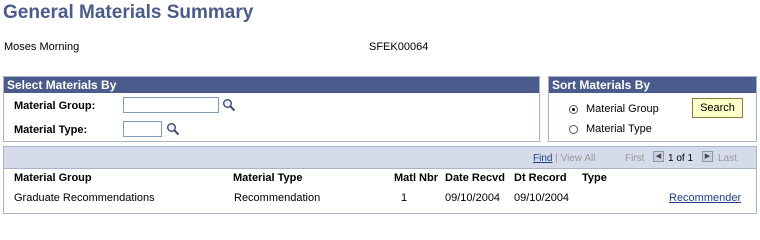 This screenshot has height=240, width=760. Describe the element at coordinates (51, 130) in the screenshot. I see `material-type-label: Material Type:` at that location.